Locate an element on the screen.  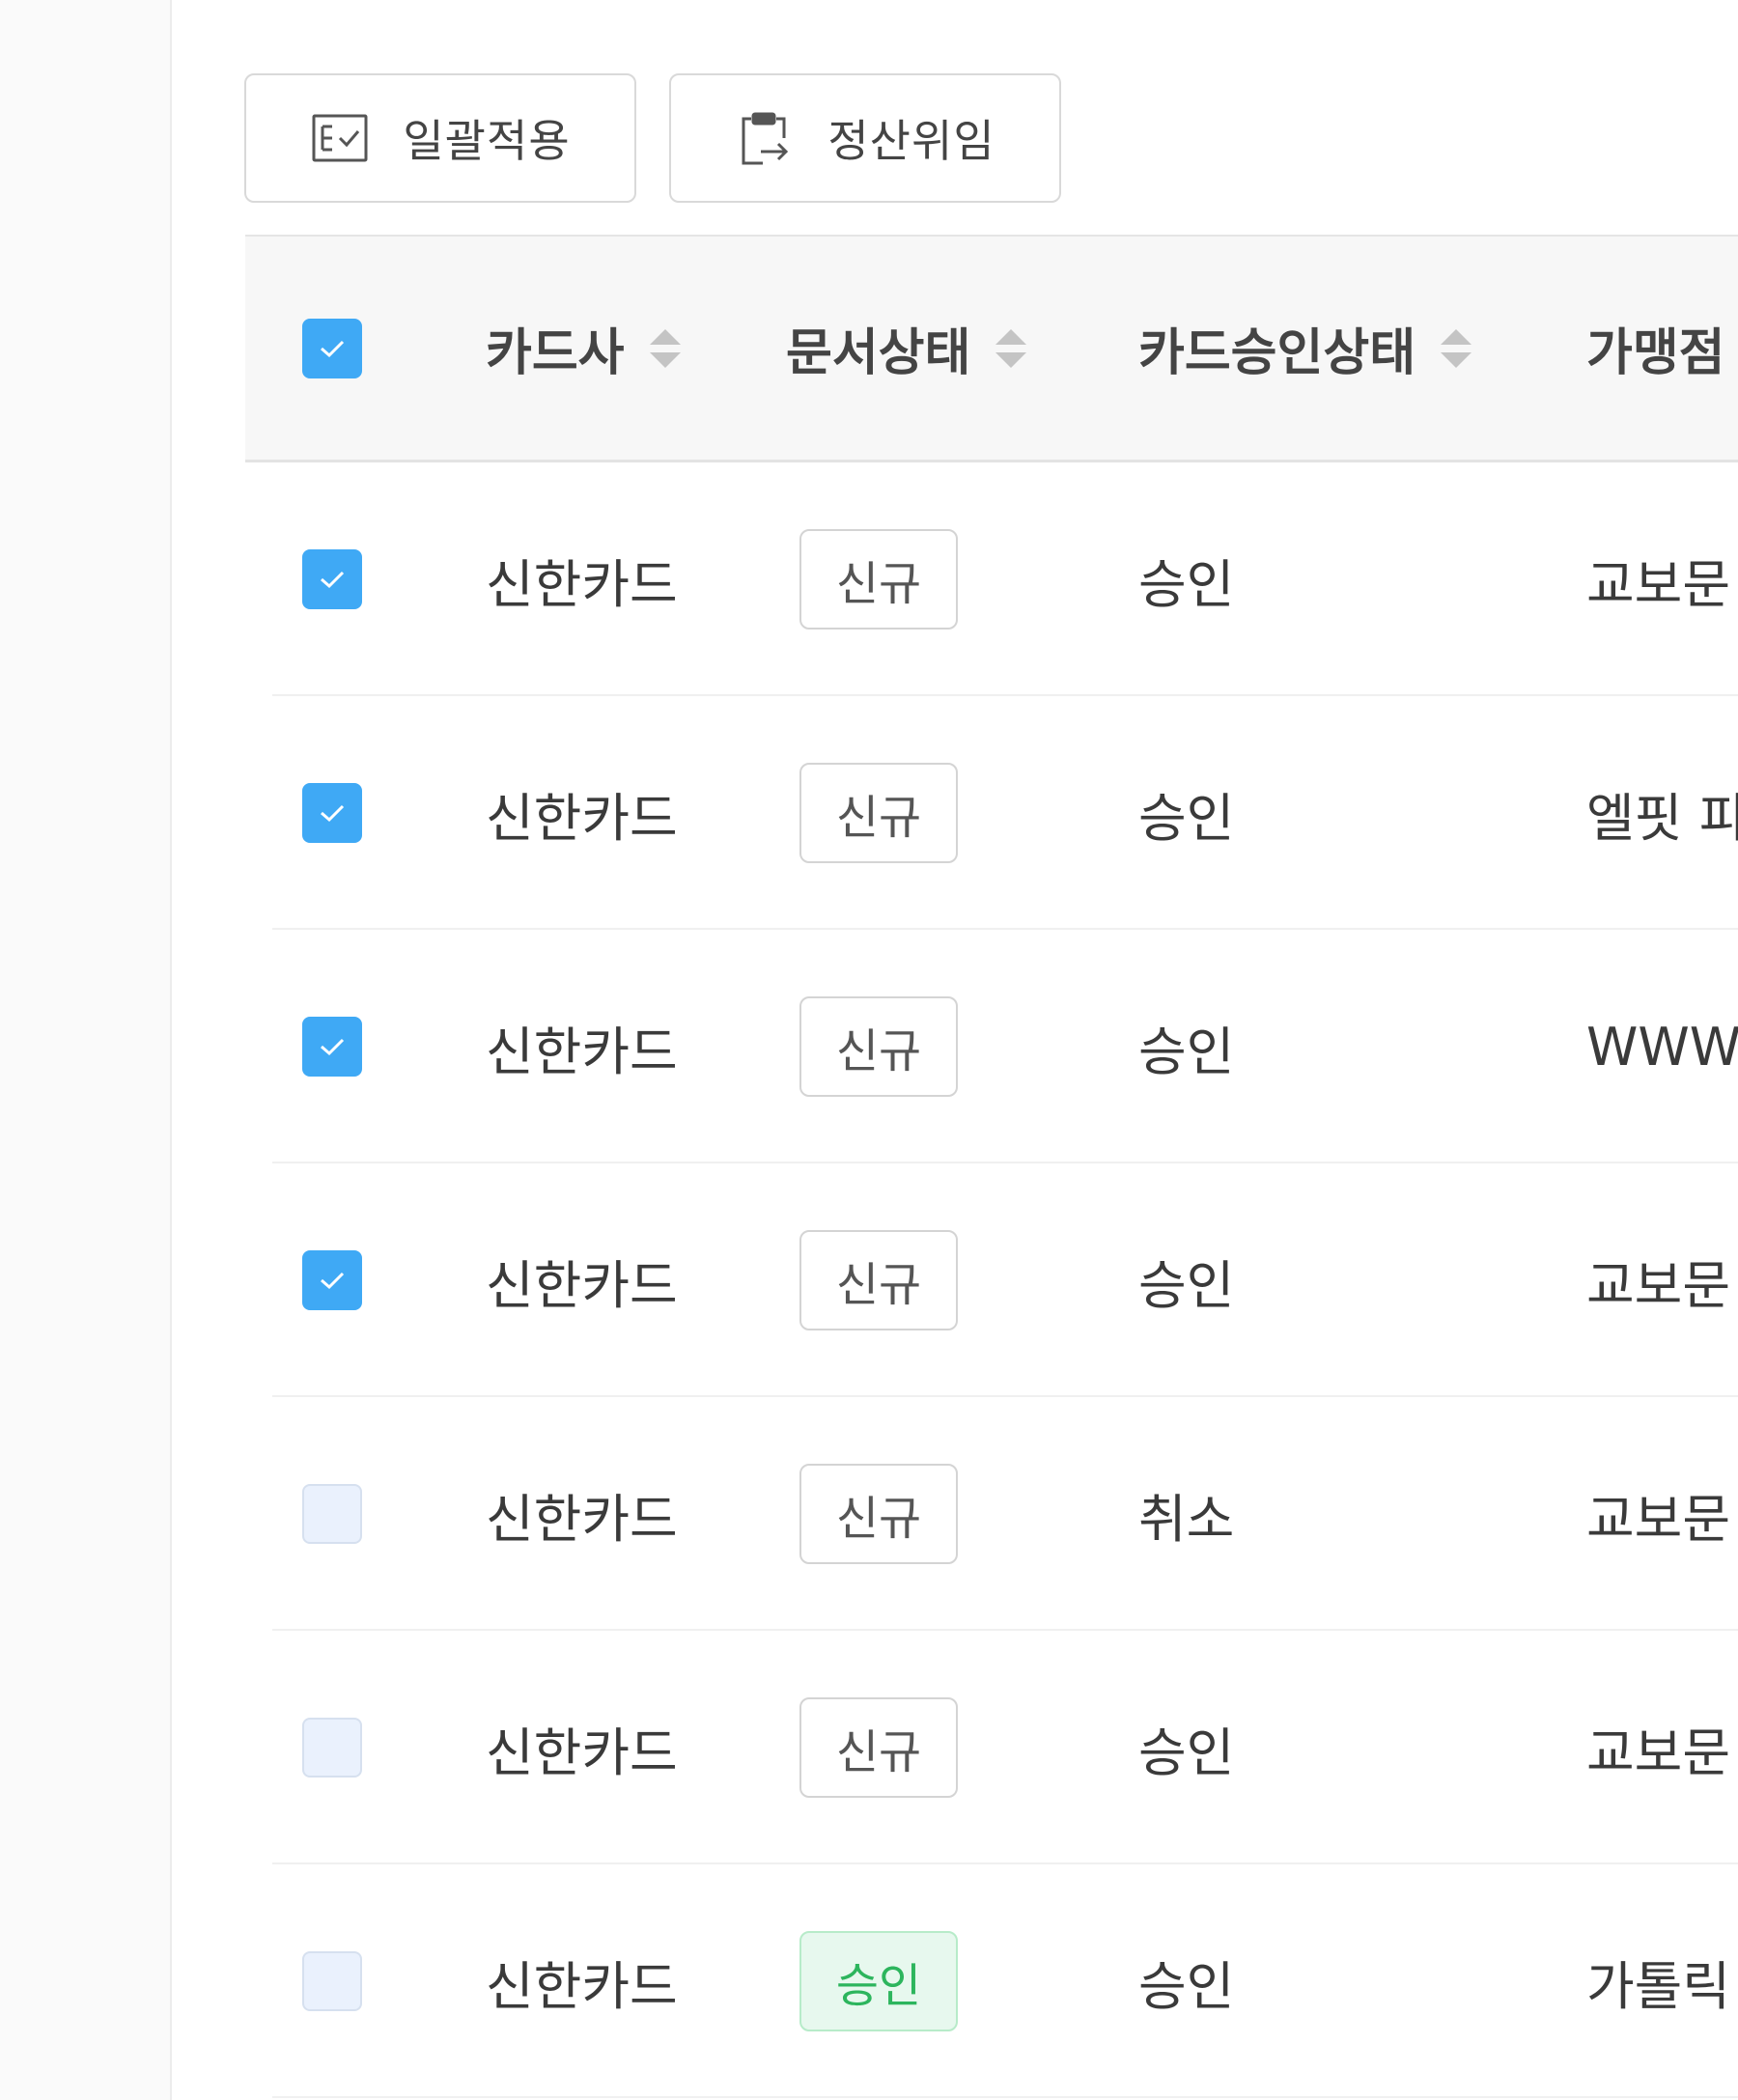
header-check-cell is located at coordinates (319, 349).